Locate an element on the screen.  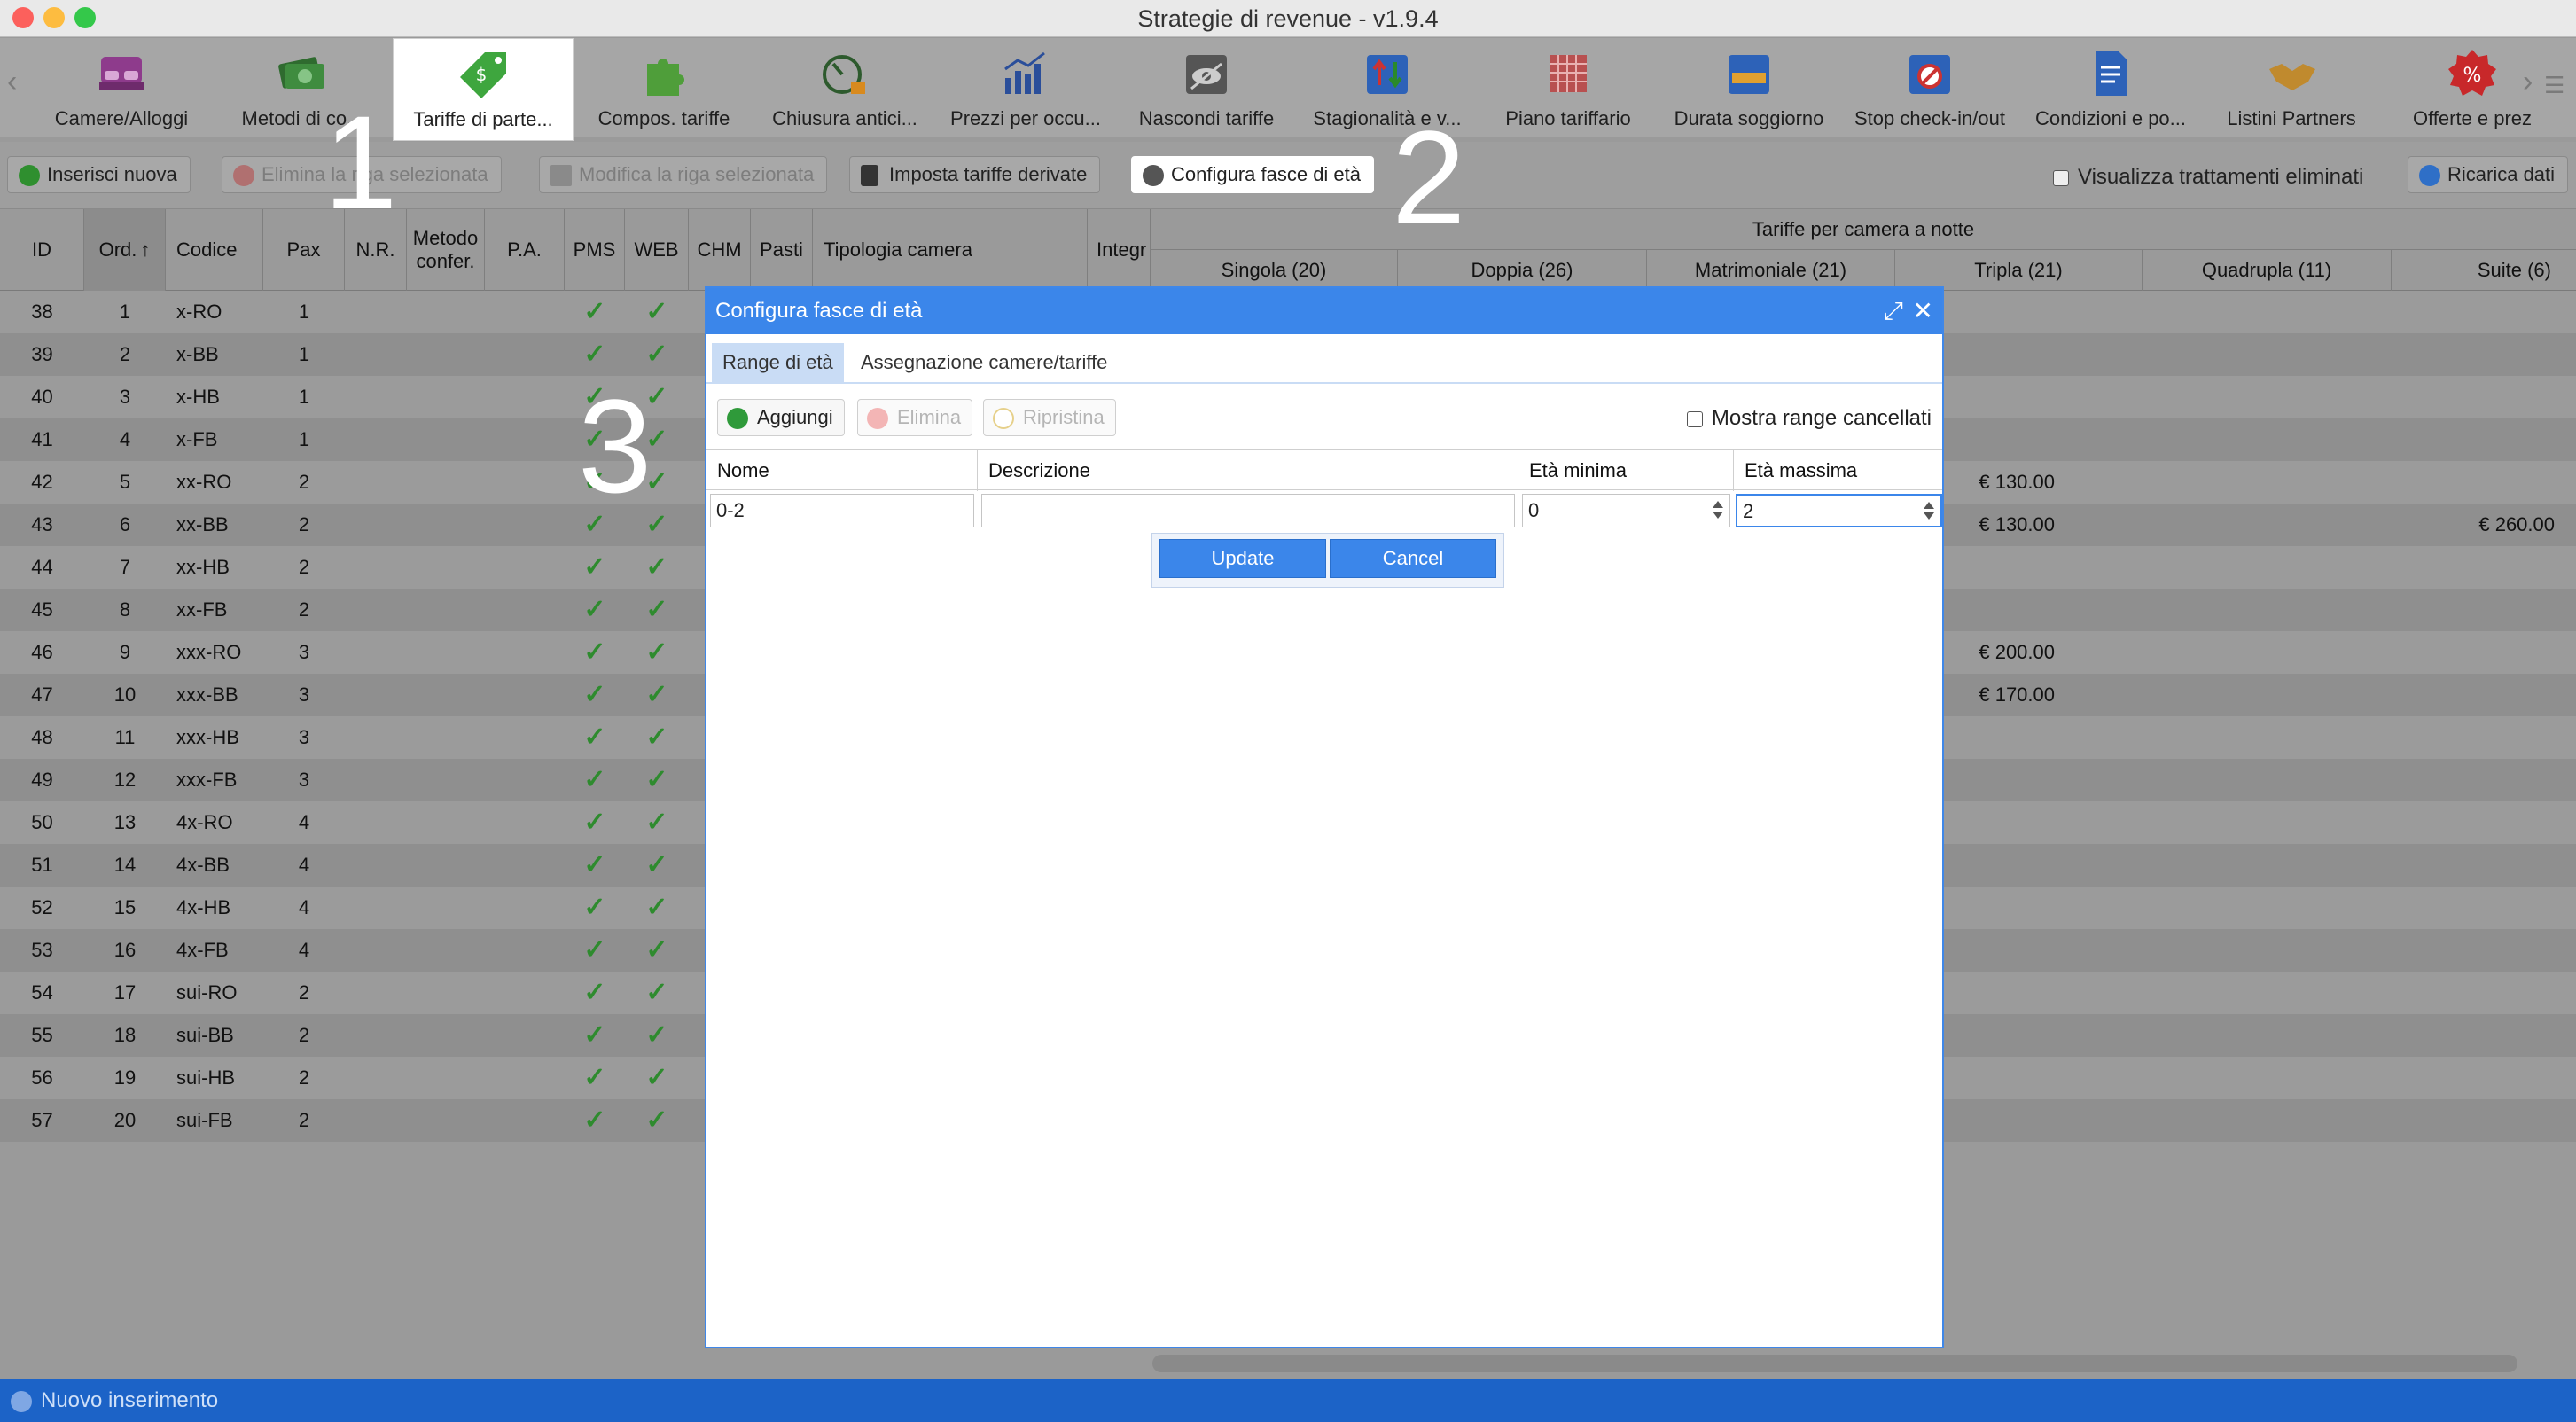
col-metodo: Metodo confer. is located at coordinates (446, 250).